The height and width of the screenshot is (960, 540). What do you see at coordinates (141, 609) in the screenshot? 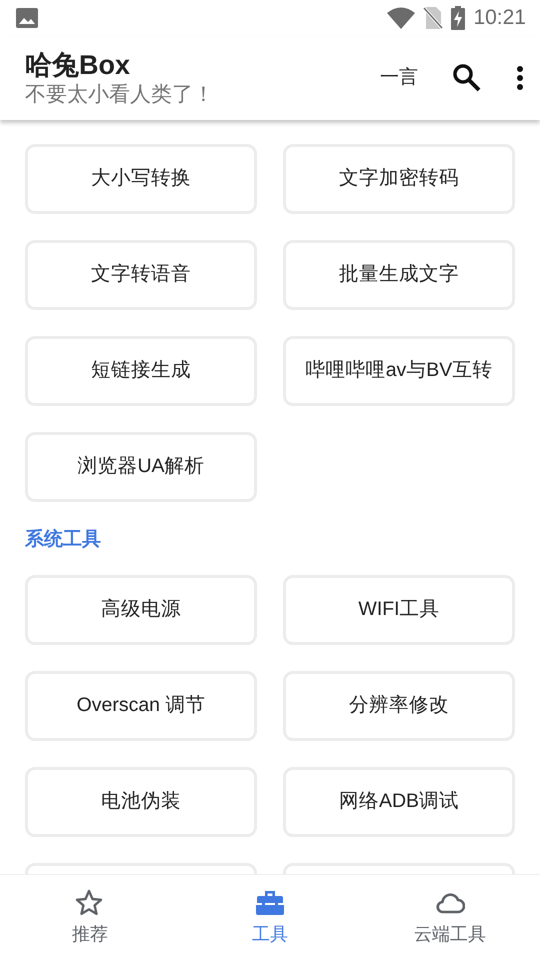
I see `tool-button: 高级电源` at bounding box center [141, 609].